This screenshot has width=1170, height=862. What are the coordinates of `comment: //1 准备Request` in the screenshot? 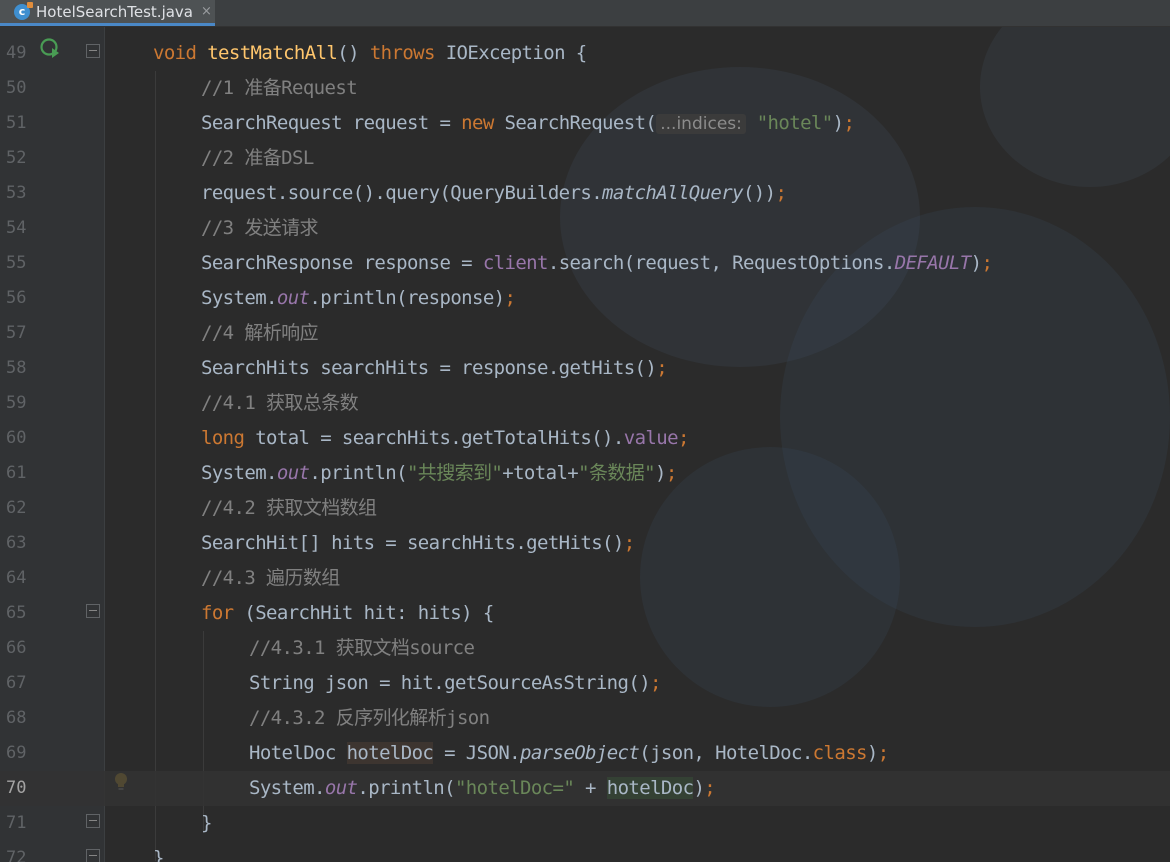 It's located at (279, 88).